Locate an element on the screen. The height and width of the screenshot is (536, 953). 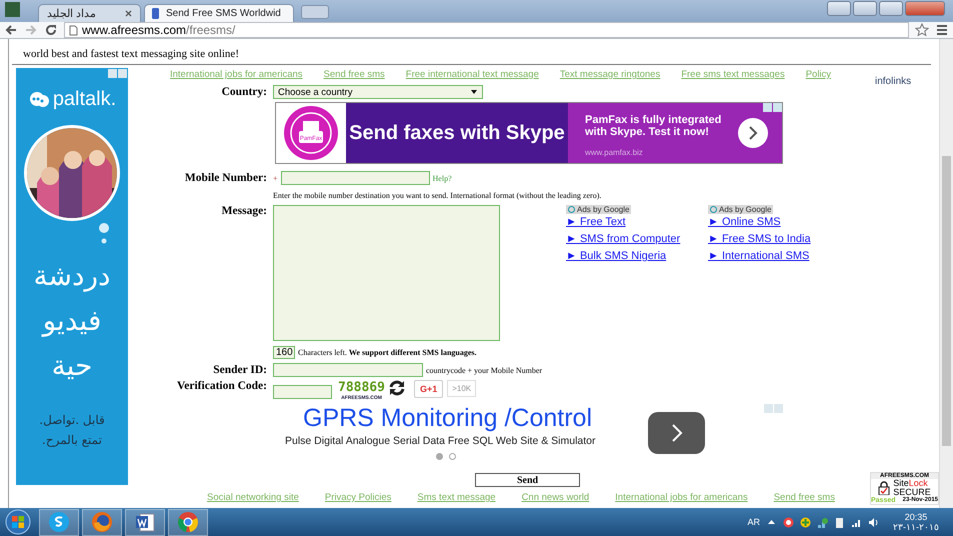
dots-drawing is located at coordinates (104, 234).